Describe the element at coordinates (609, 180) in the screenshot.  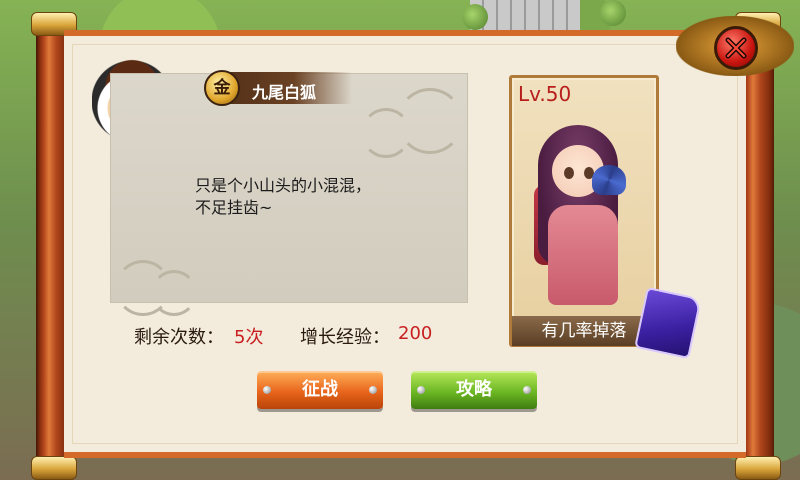
I see `fan-icon` at that location.